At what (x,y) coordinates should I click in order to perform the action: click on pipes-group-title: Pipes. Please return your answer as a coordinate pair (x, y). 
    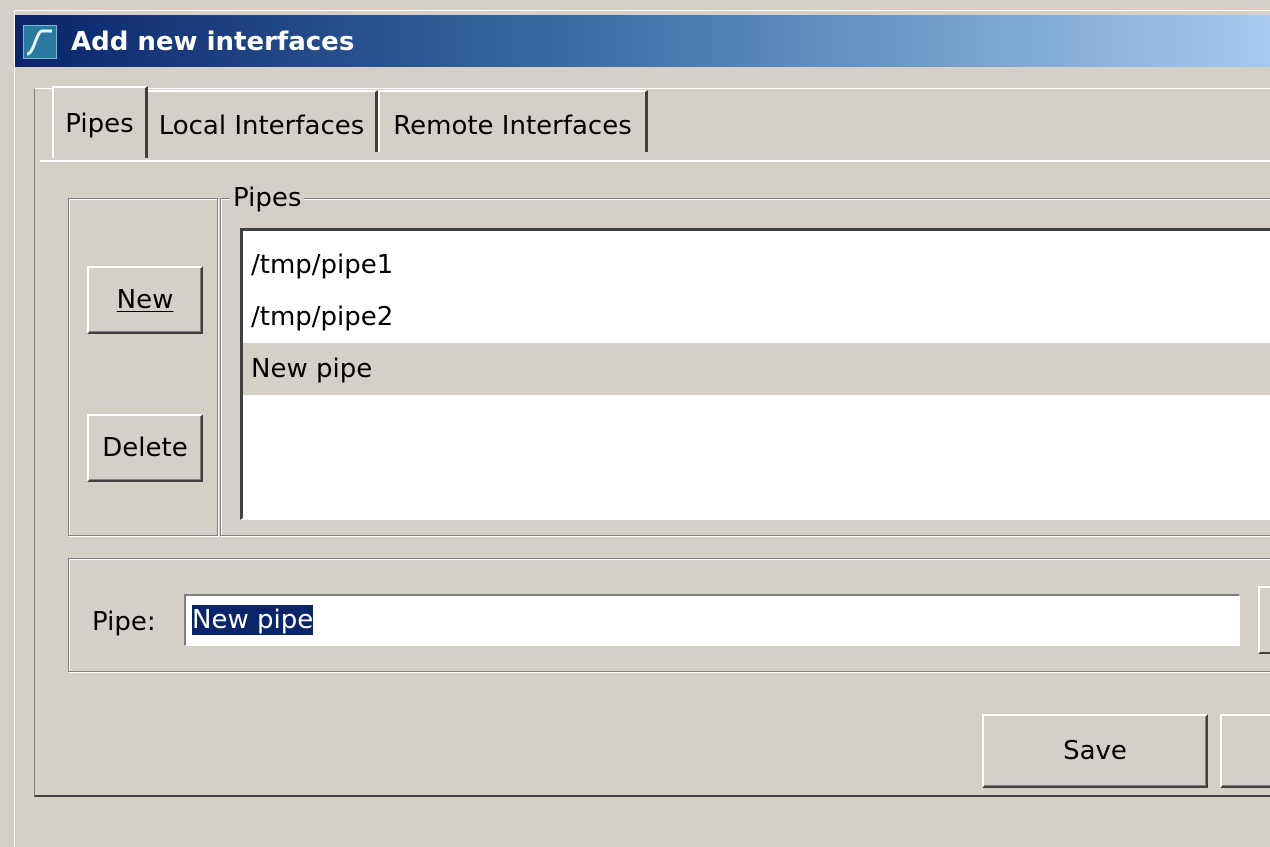
    Looking at the image, I should click on (267, 198).